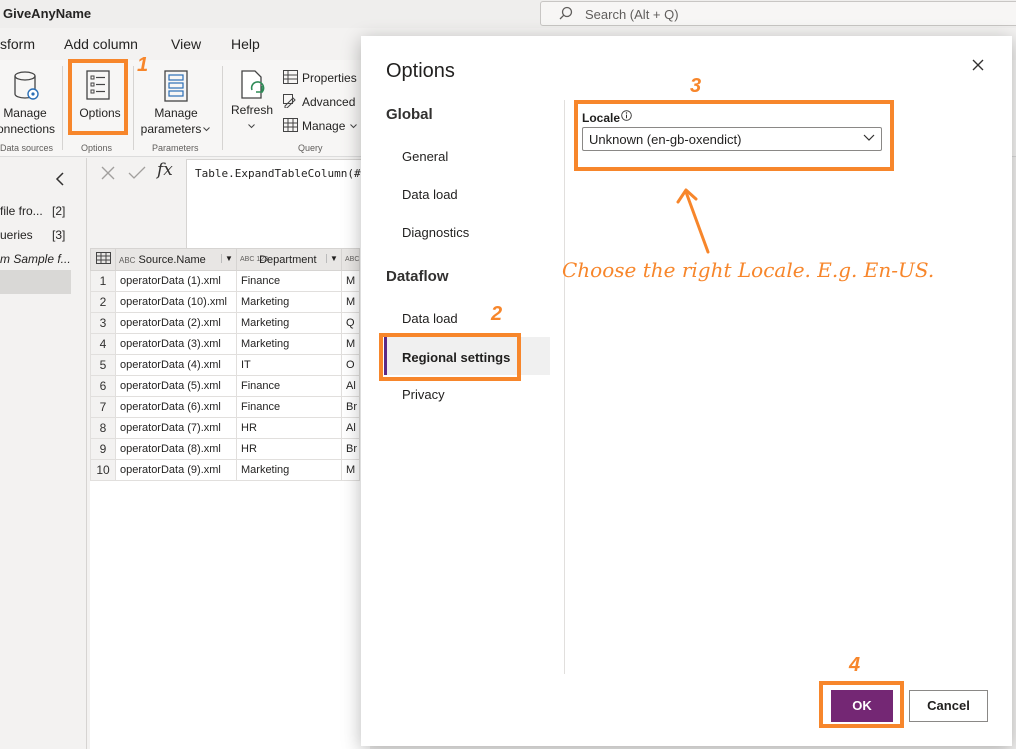 The image size is (1016, 749). Describe the element at coordinates (103, 449) in the screenshot. I see `row-number: 9` at that location.